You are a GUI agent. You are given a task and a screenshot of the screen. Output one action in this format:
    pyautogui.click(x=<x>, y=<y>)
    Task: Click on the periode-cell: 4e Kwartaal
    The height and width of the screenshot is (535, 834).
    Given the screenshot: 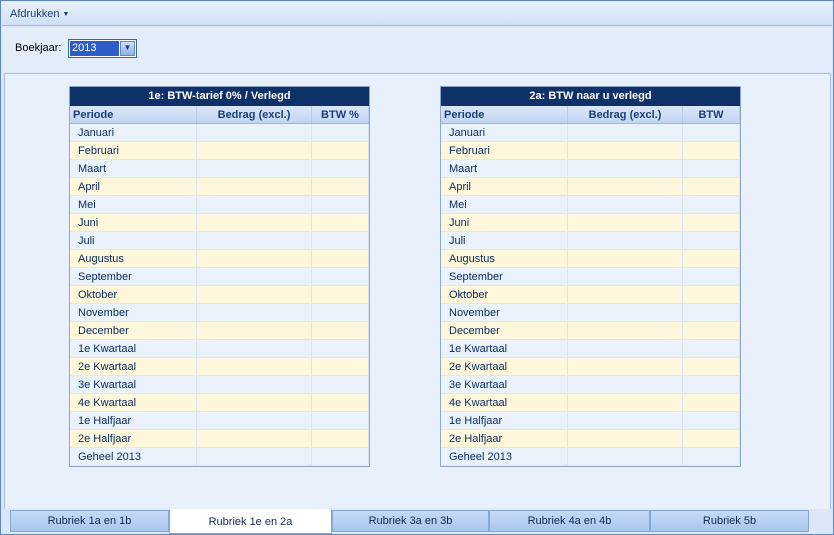 What is the action you would take?
    pyautogui.click(x=133, y=402)
    